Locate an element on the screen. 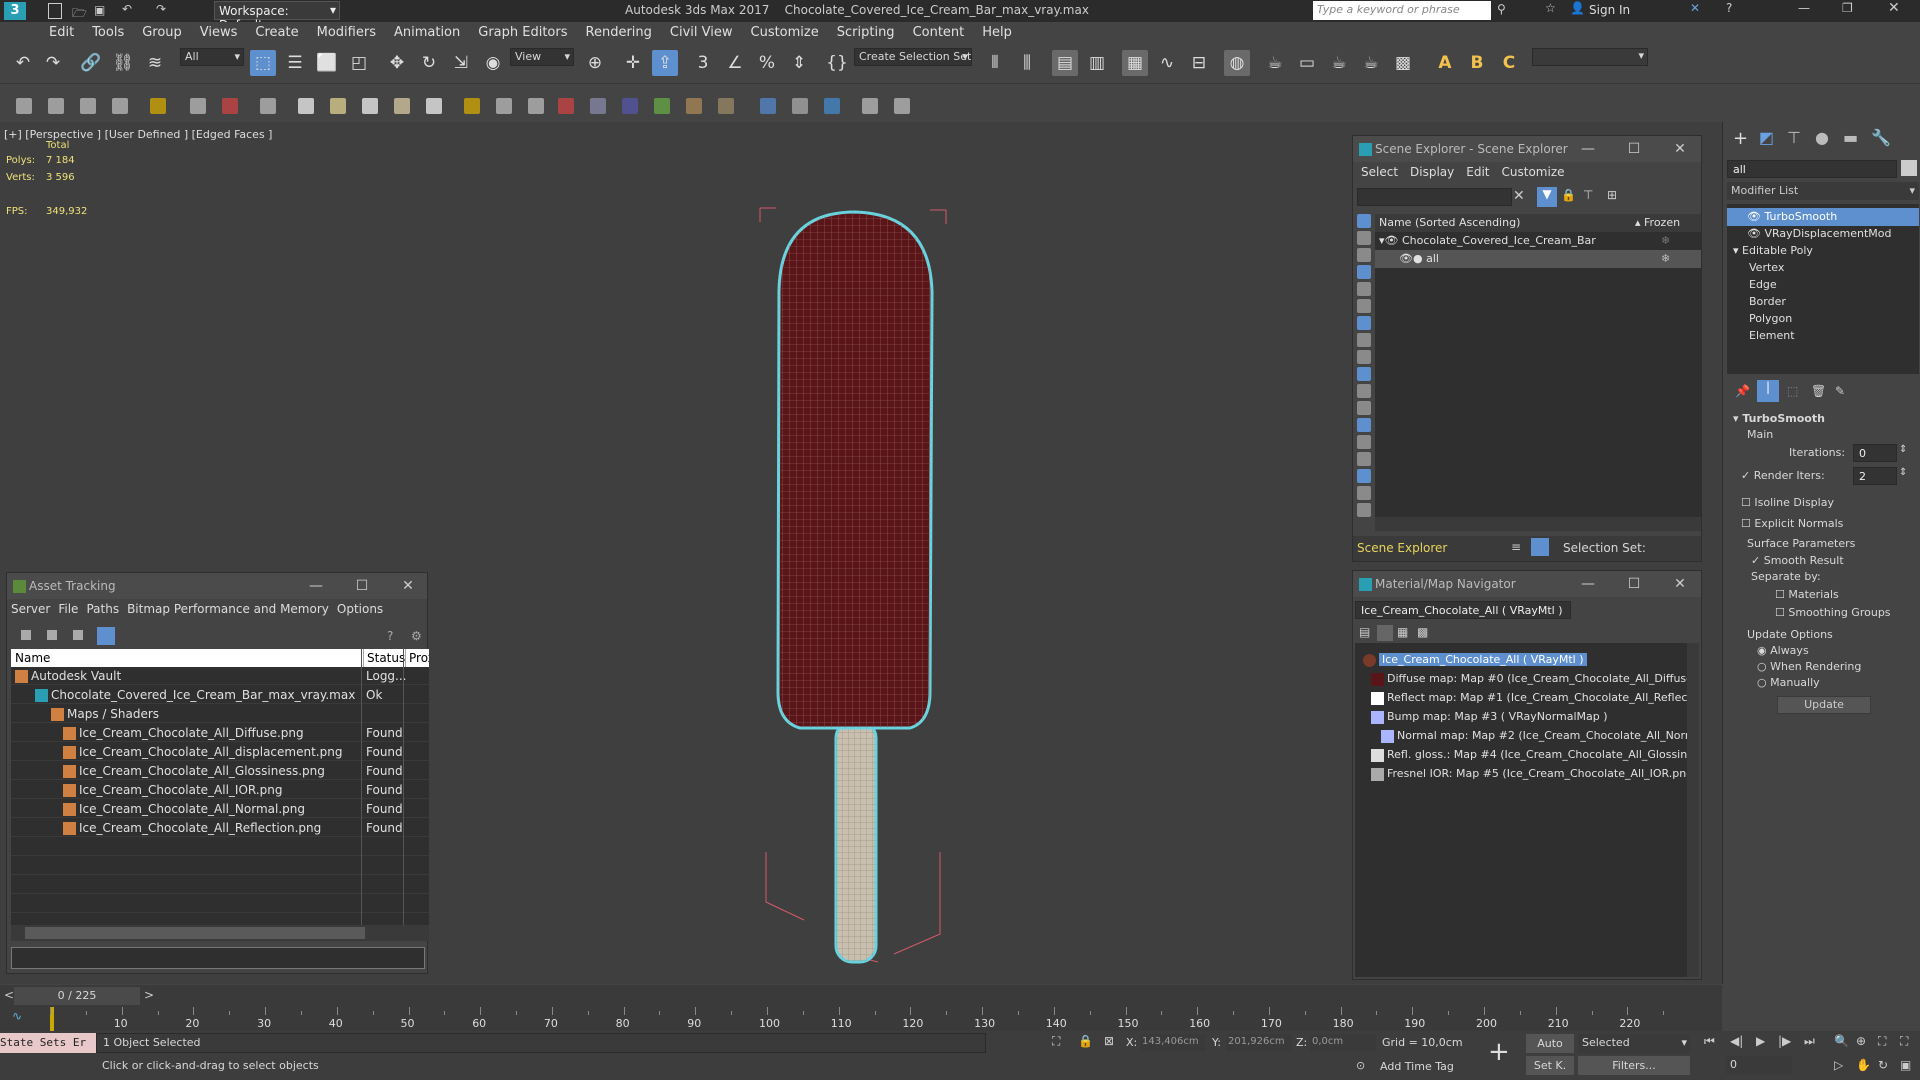 This screenshot has width=1920, height=1080. snowflake-icon: ❄ is located at coordinates (1665, 259).